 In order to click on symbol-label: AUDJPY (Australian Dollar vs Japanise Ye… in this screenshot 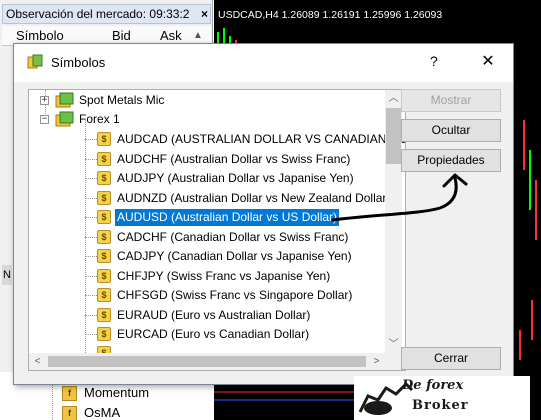, I will do `click(235, 178)`.